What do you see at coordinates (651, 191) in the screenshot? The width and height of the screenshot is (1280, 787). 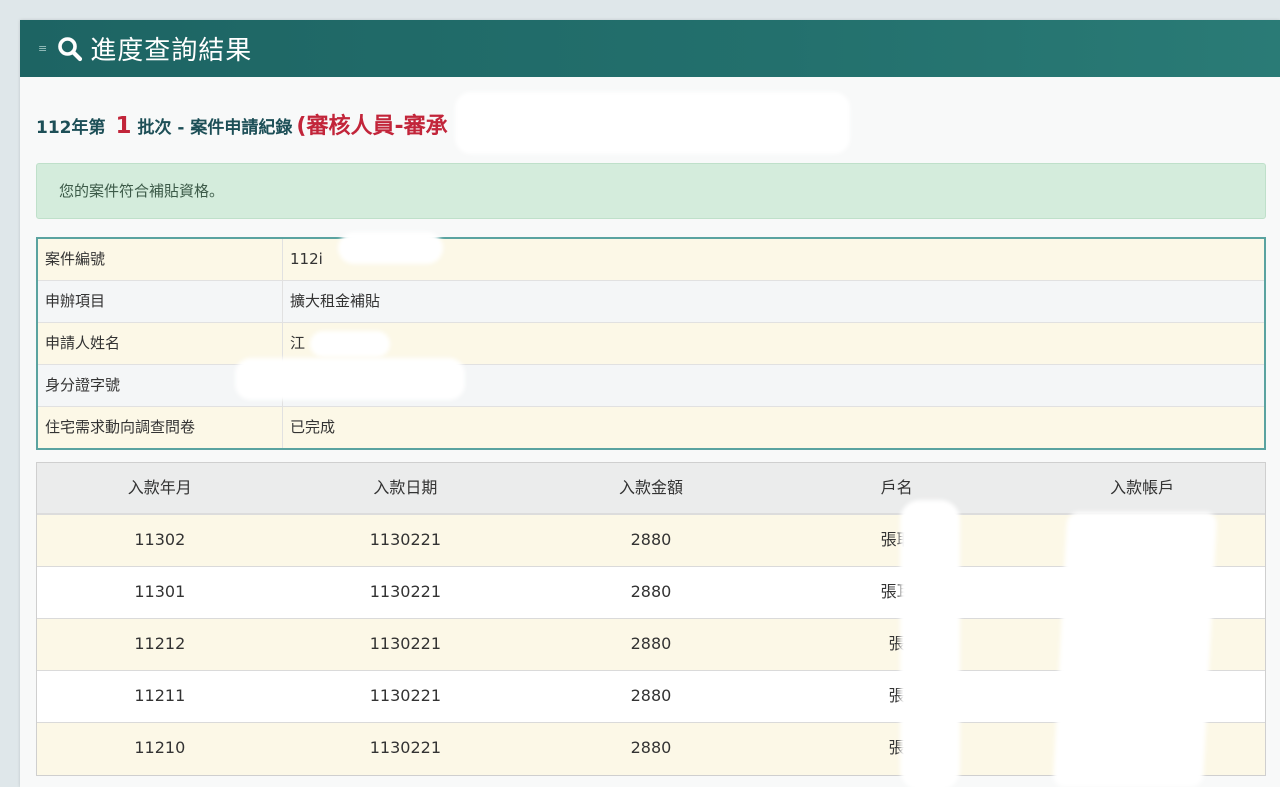 I see `eligibility-alert: 您的案件符合補貼資格。` at bounding box center [651, 191].